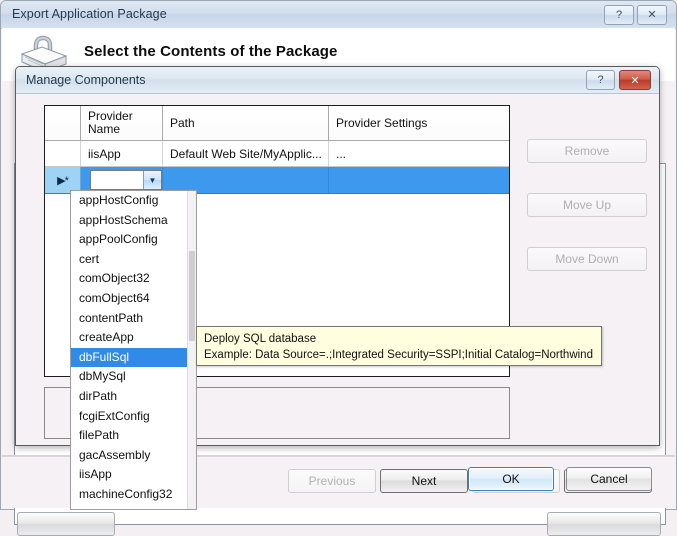 Image resolution: width=677 pixels, height=536 pixels. What do you see at coordinates (129, 357) in the screenshot?
I see `dropdown-item: dbFullSql` at bounding box center [129, 357].